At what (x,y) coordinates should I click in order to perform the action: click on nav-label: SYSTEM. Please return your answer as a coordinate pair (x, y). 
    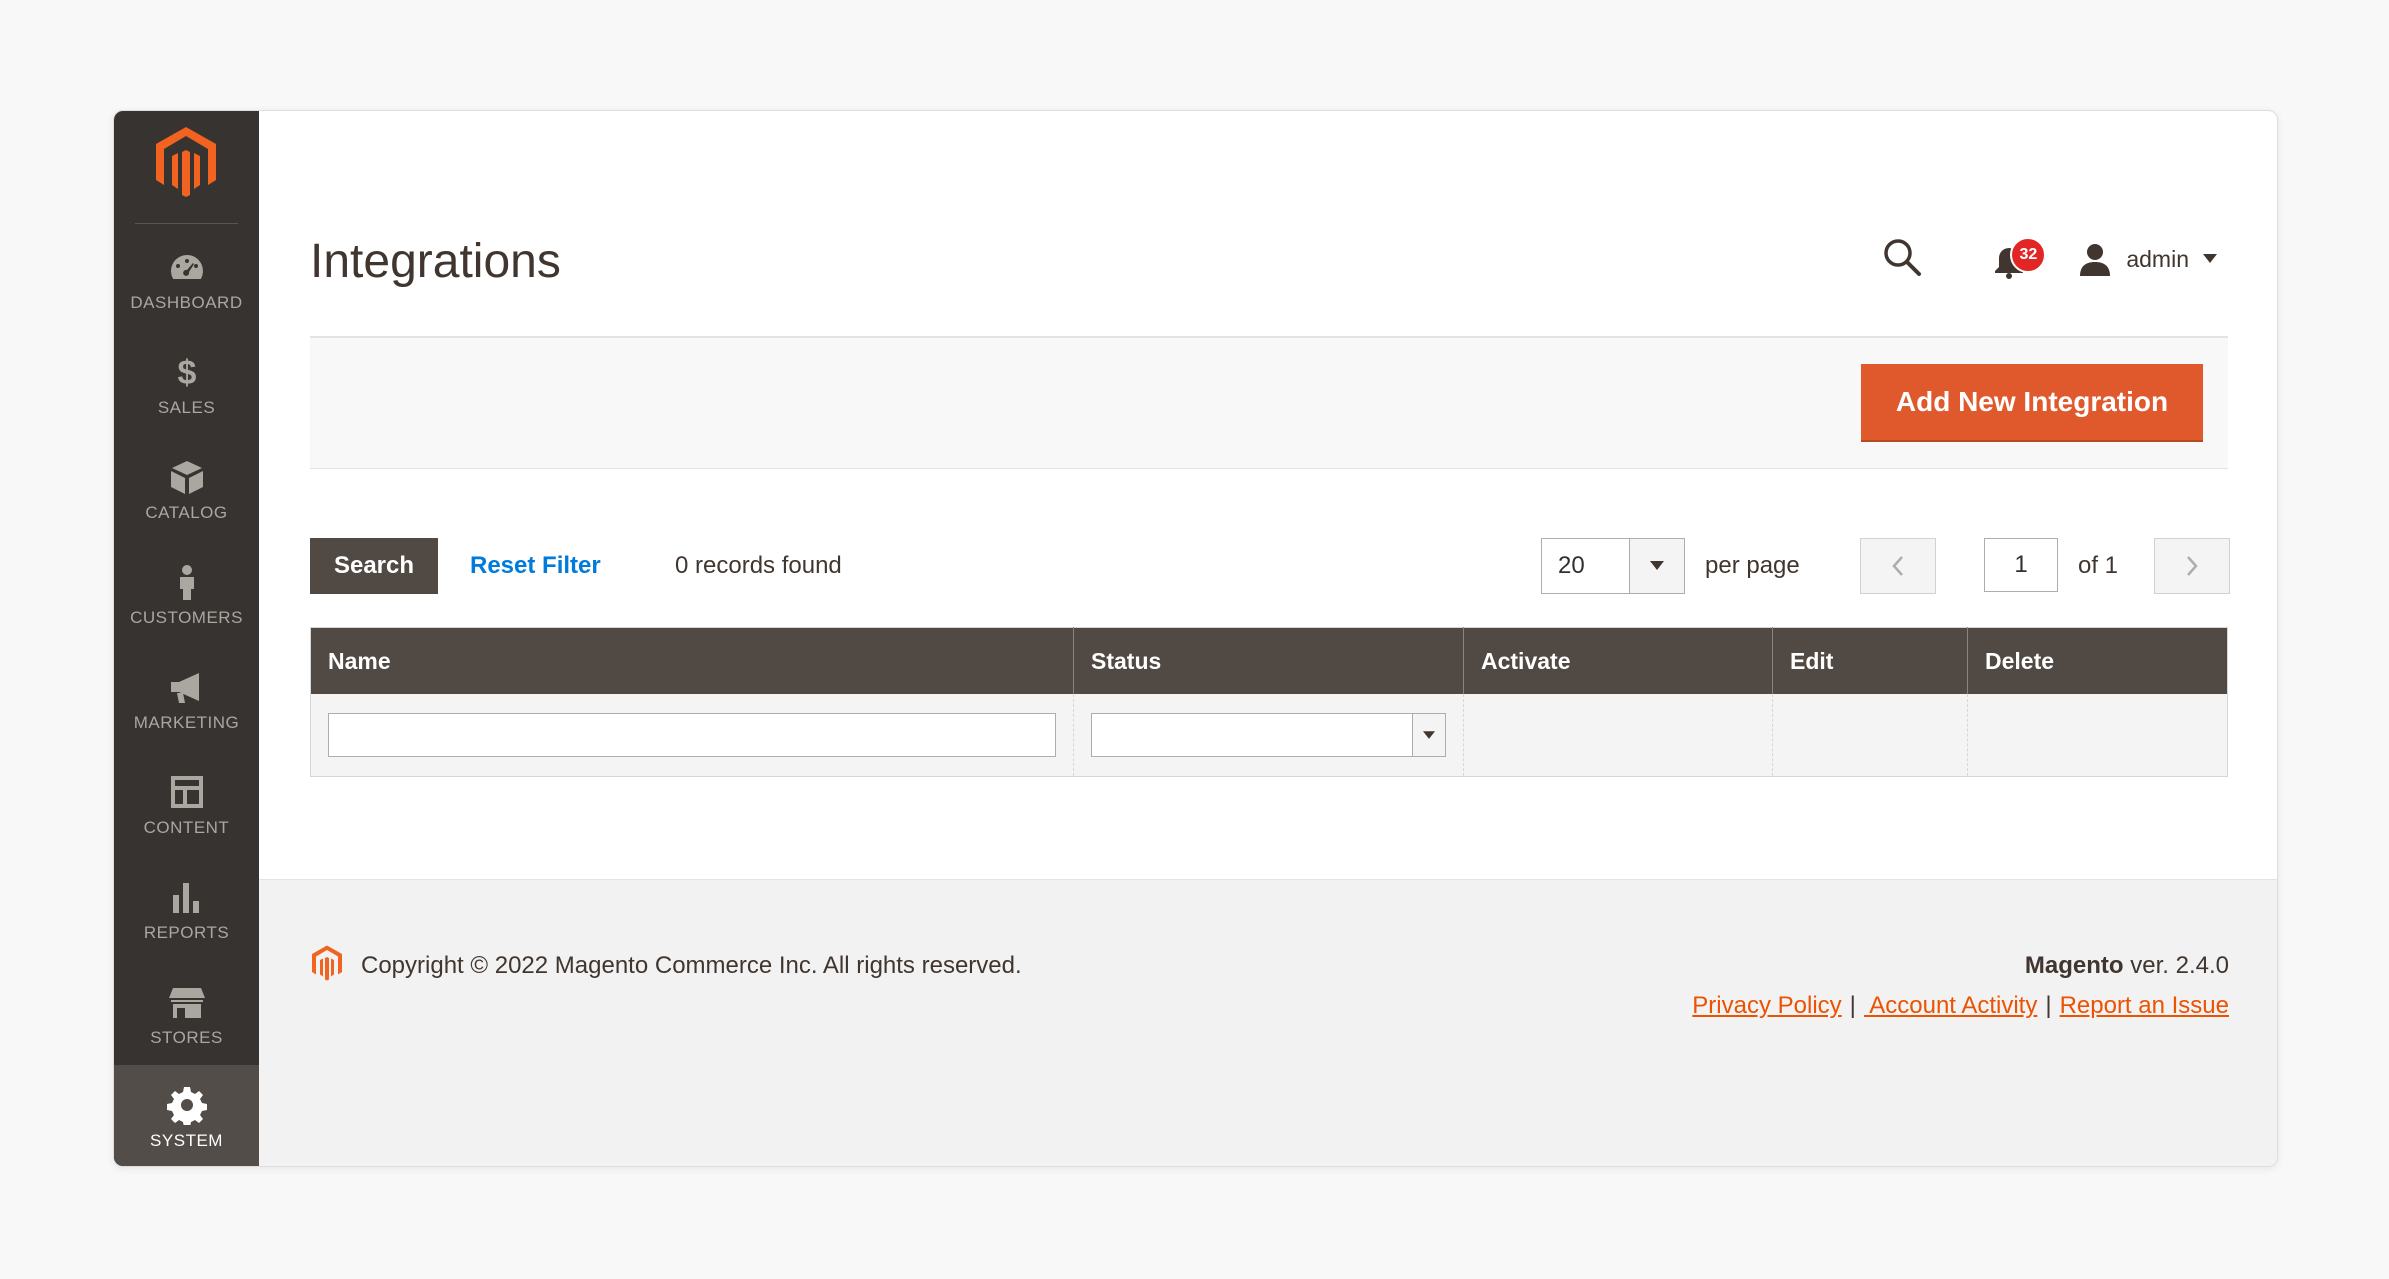
    Looking at the image, I should click on (186, 1140).